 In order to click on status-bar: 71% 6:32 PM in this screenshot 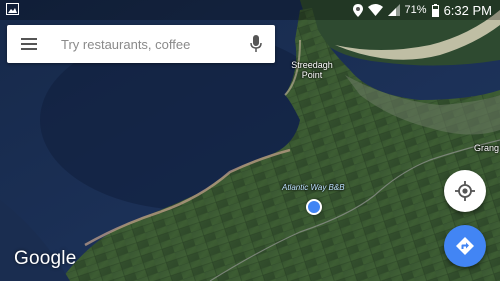, I will do `click(250, 10)`.